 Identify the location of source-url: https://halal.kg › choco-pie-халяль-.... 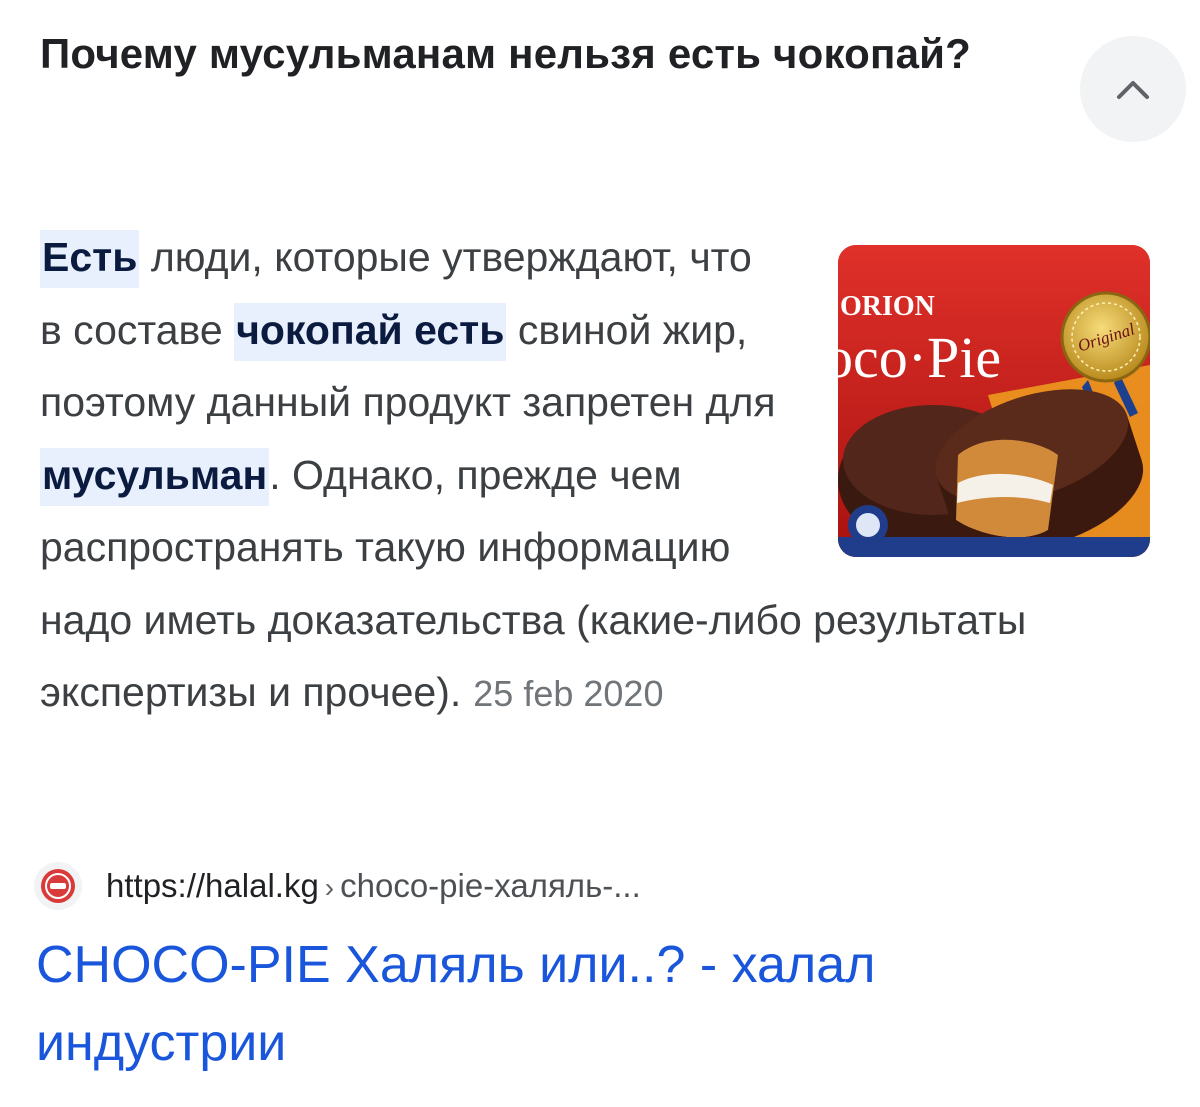
(373, 886).